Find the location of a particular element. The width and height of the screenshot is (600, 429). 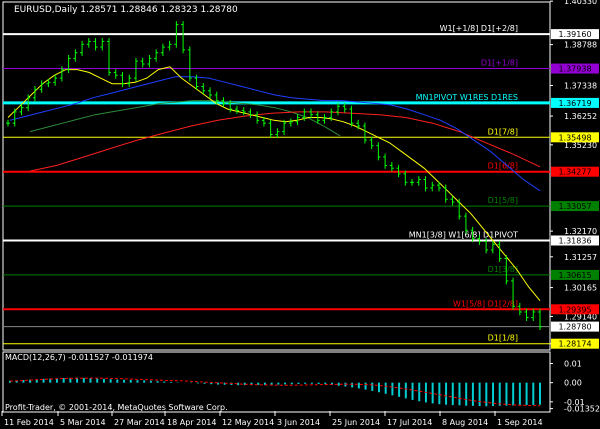

macd-tick-label: 0.00 is located at coordinates (573, 383).